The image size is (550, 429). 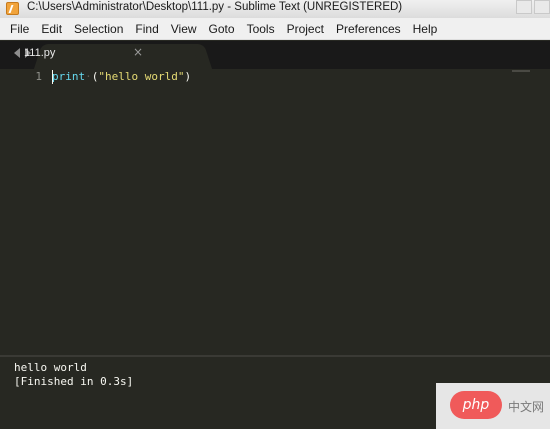 What do you see at coordinates (52, 77) in the screenshot?
I see `text-cursor` at bounding box center [52, 77].